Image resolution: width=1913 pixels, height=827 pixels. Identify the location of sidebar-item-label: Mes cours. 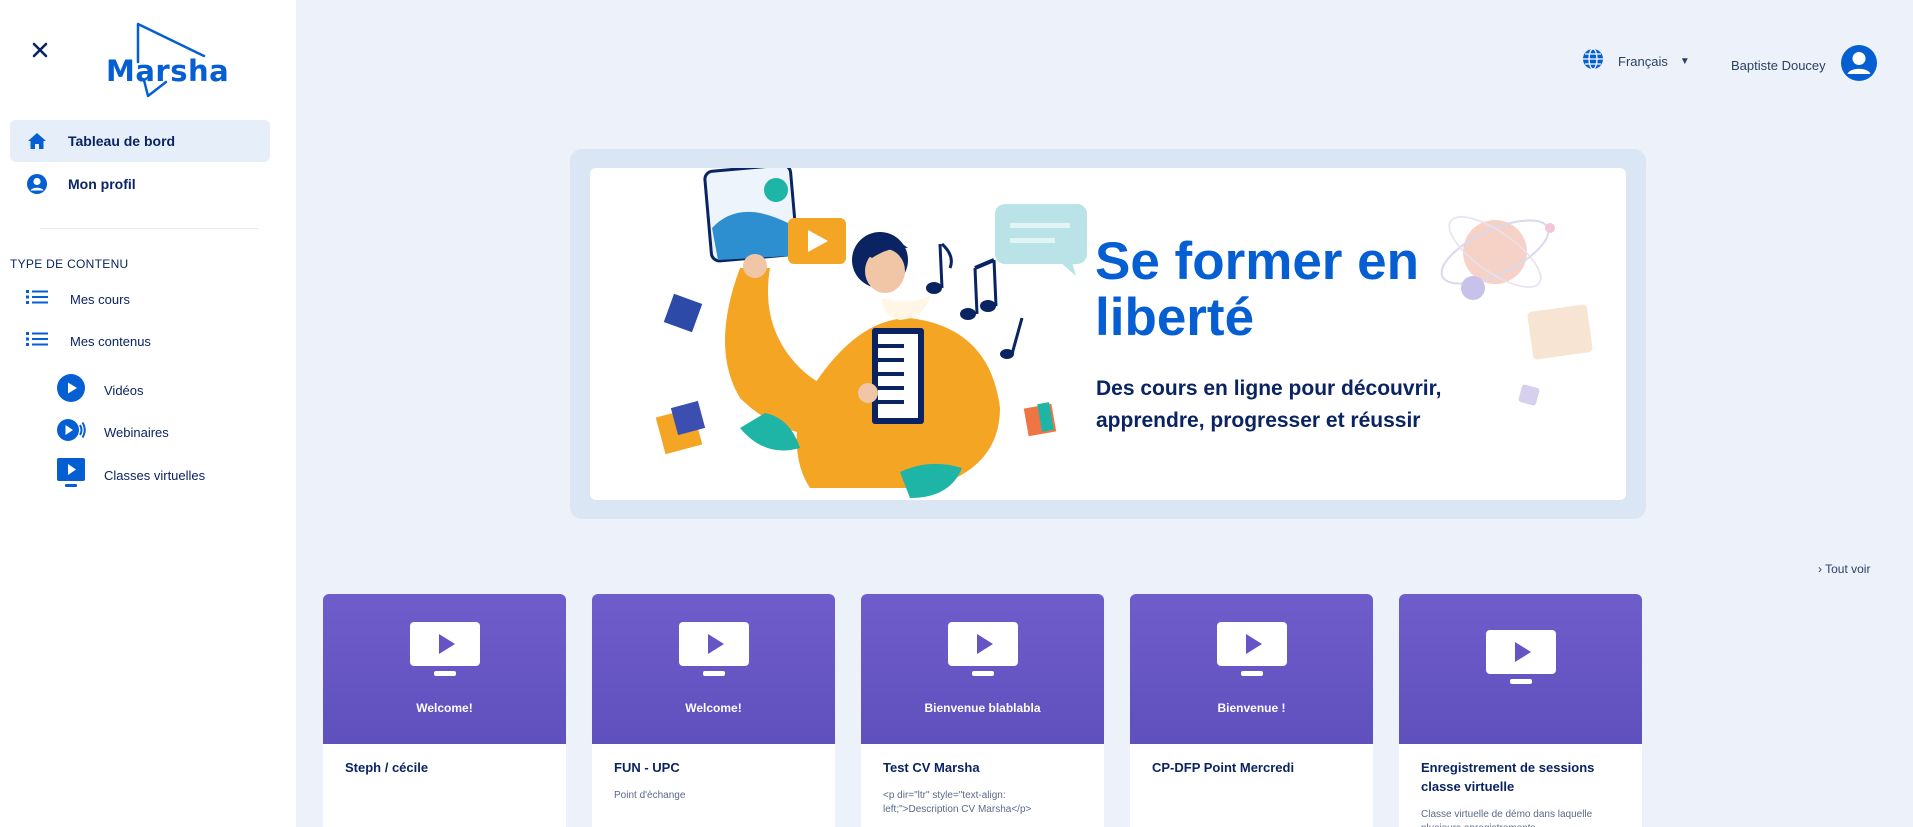
(100, 299).